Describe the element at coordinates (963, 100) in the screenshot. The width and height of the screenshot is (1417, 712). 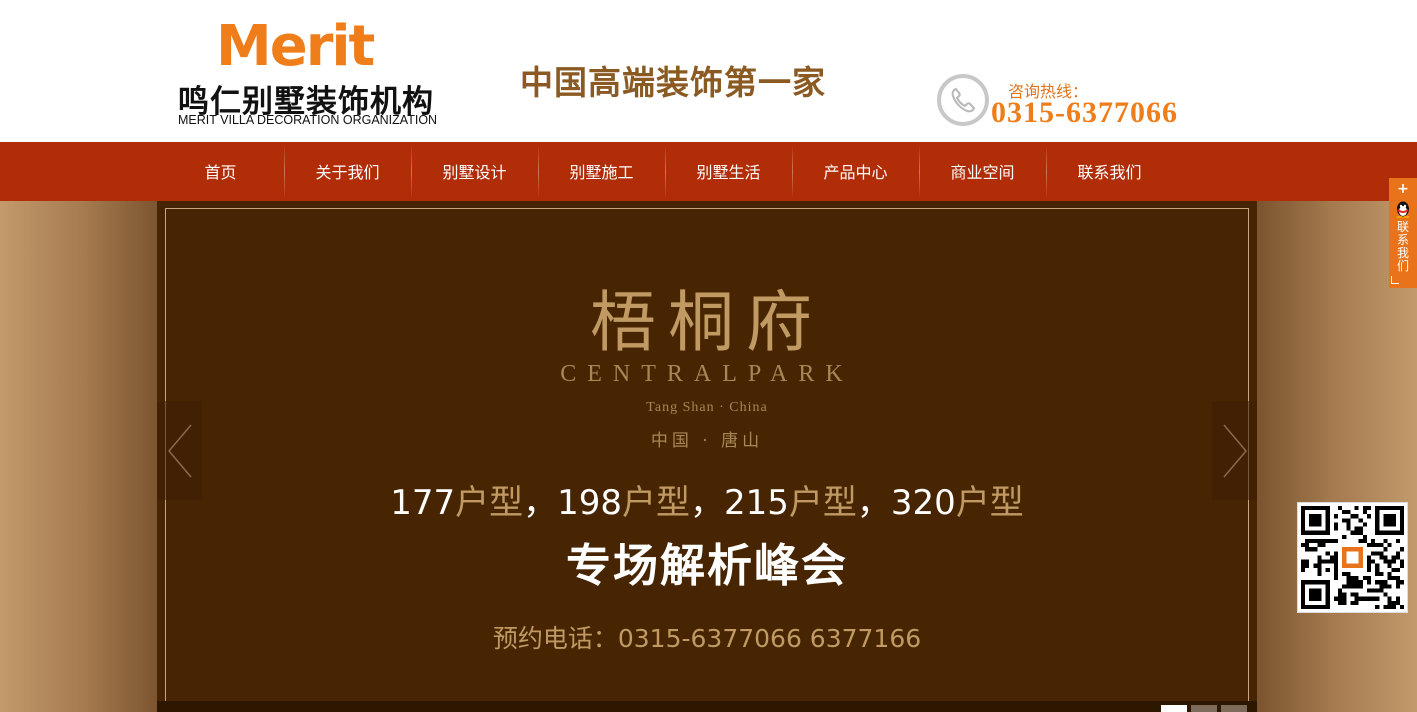
I see `phone-icon` at that location.